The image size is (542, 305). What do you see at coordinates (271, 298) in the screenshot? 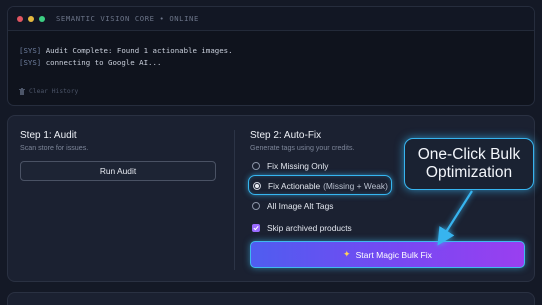
I see `next-panel-edge` at bounding box center [271, 298].